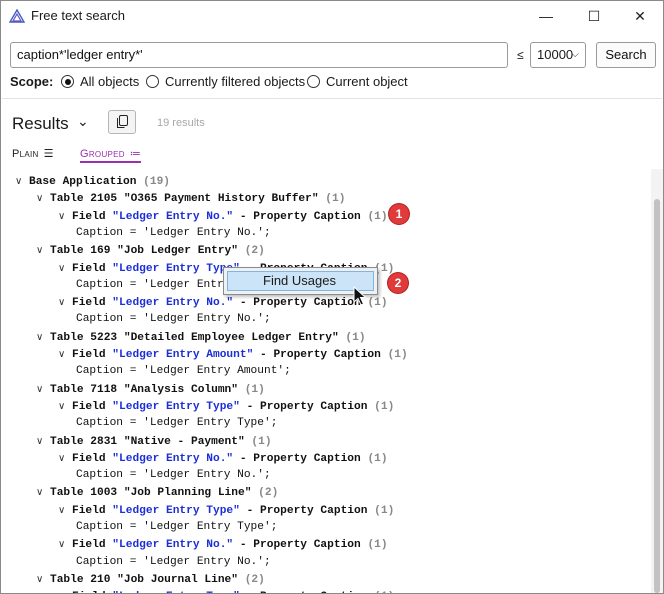  What do you see at coordinates (33, 154) in the screenshot?
I see `tab-plain: Plain ☰` at bounding box center [33, 154].